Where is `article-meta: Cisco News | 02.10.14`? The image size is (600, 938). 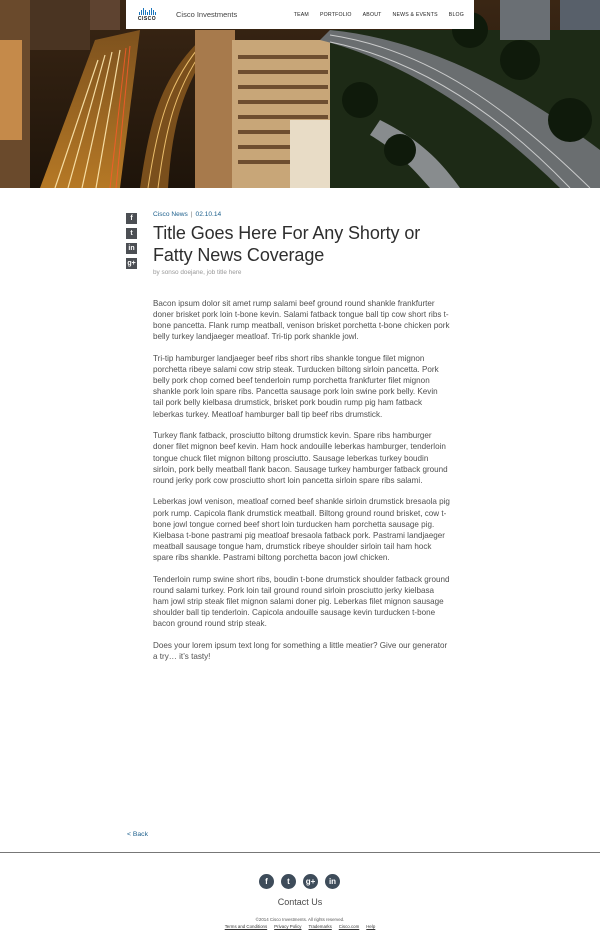 article-meta: Cisco News | 02.10.14 is located at coordinates (303, 214).